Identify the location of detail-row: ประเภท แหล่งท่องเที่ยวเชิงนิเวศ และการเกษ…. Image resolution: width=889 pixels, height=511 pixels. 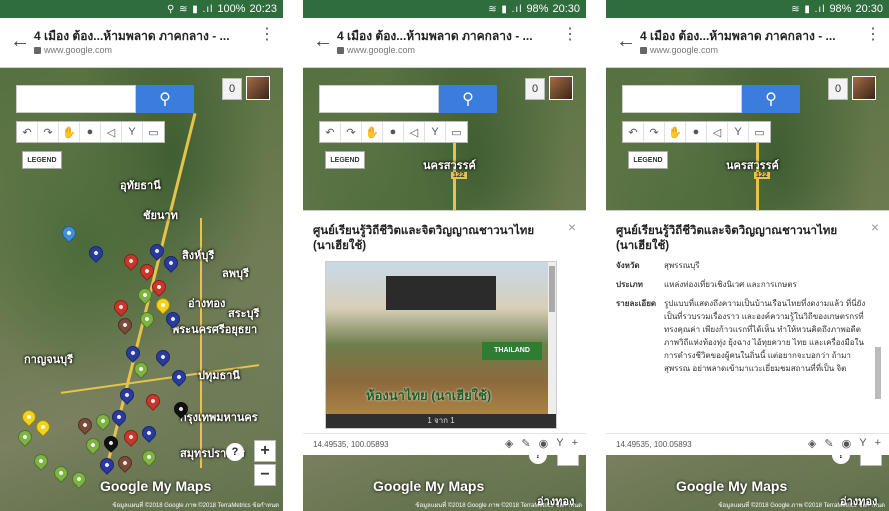
(742, 284).